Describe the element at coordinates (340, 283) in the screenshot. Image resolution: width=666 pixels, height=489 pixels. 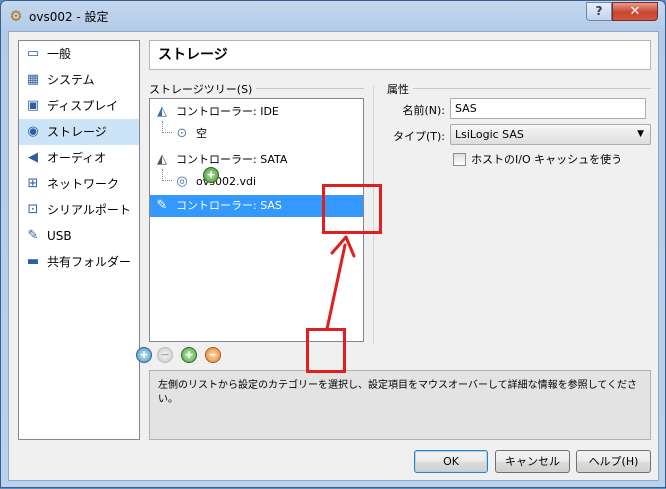
I see `annotation-arrow` at that location.